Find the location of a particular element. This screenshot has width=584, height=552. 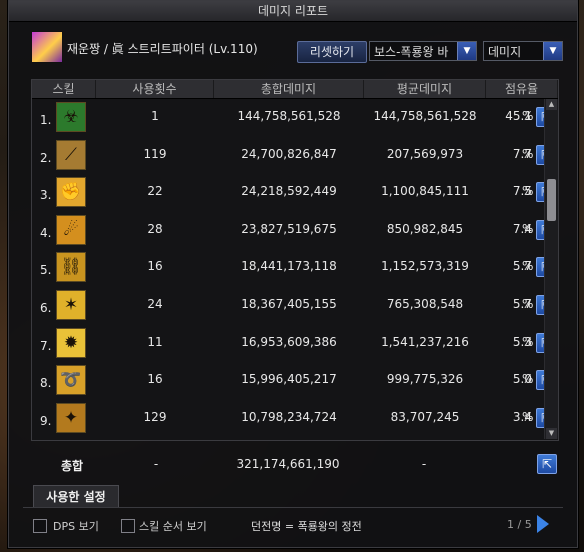

column-total-damage: 총합데미지 is located at coordinates (289, 89).